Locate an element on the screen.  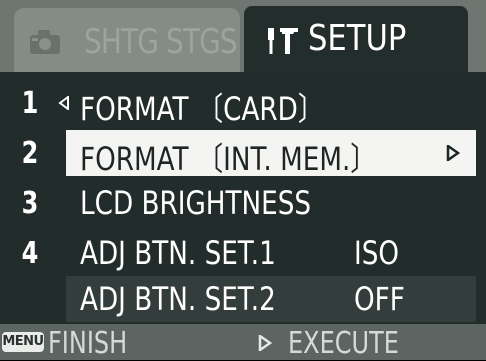
menu-item-number: 2 is located at coordinates (30, 153).